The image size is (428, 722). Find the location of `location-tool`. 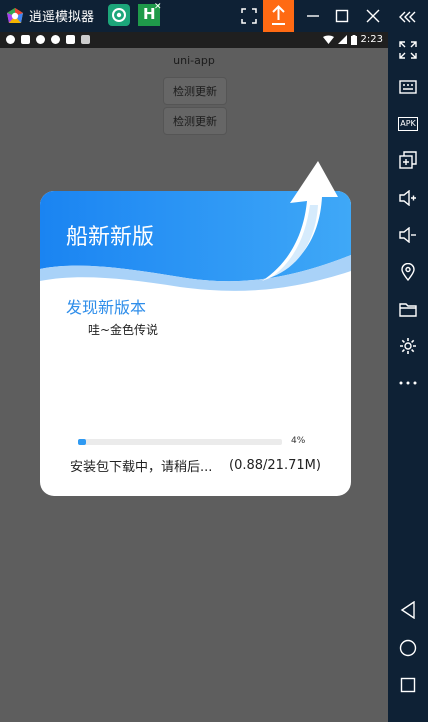

location-tool is located at coordinates (408, 272).